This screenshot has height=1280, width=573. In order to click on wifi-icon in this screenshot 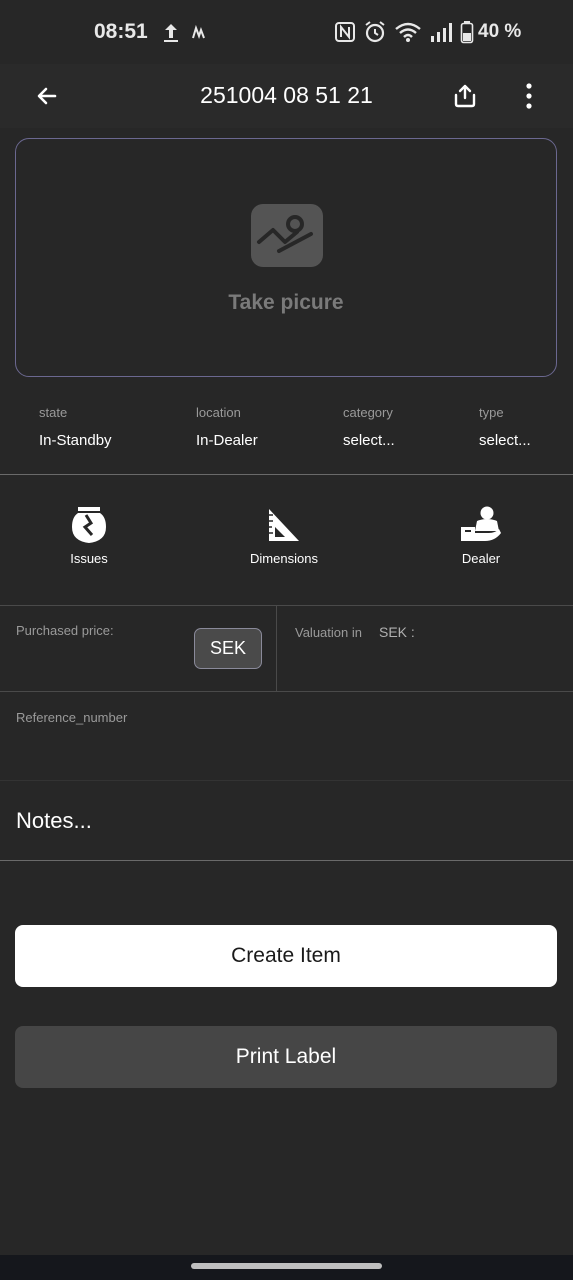, I will do `click(408, 32)`.